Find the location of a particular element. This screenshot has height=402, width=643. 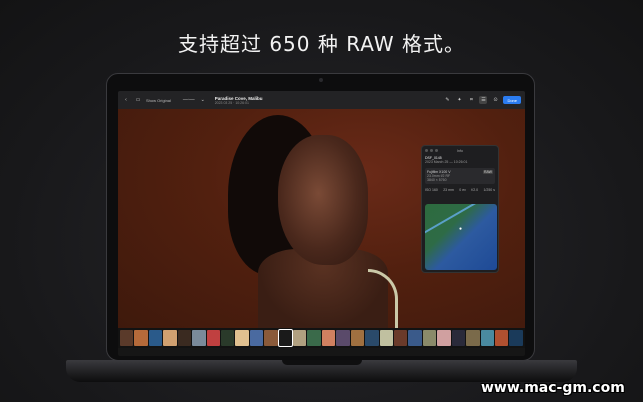

laptop-base is located at coordinates (321, 371).